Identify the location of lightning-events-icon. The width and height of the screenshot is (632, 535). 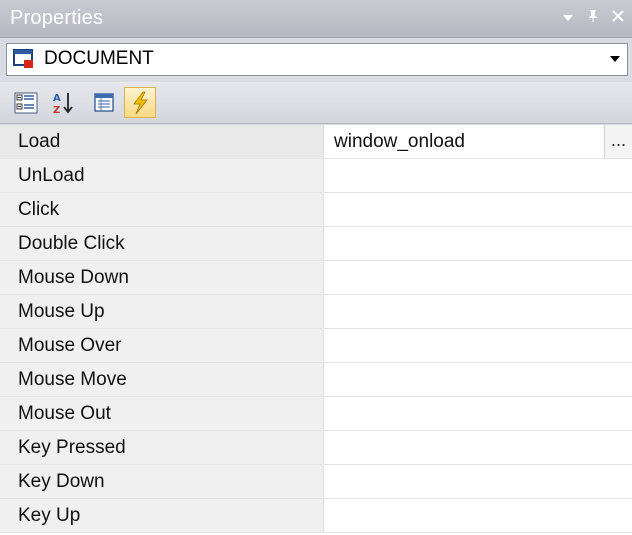
(140, 102).